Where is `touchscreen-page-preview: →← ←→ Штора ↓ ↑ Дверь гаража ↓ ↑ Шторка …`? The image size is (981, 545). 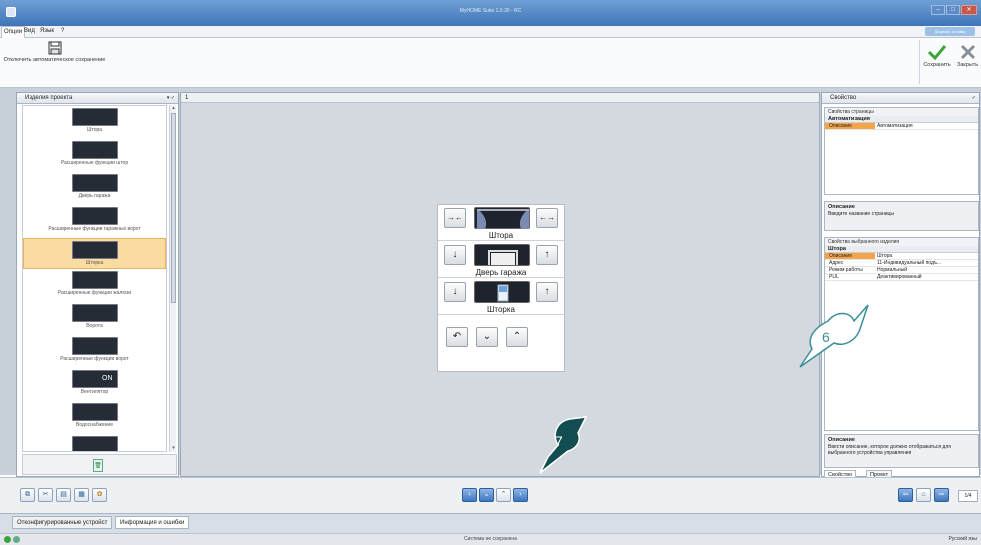 touchscreen-page-preview: →← ←→ Штора ↓ ↑ Дверь гаража ↓ ↑ Шторка … is located at coordinates (501, 288).